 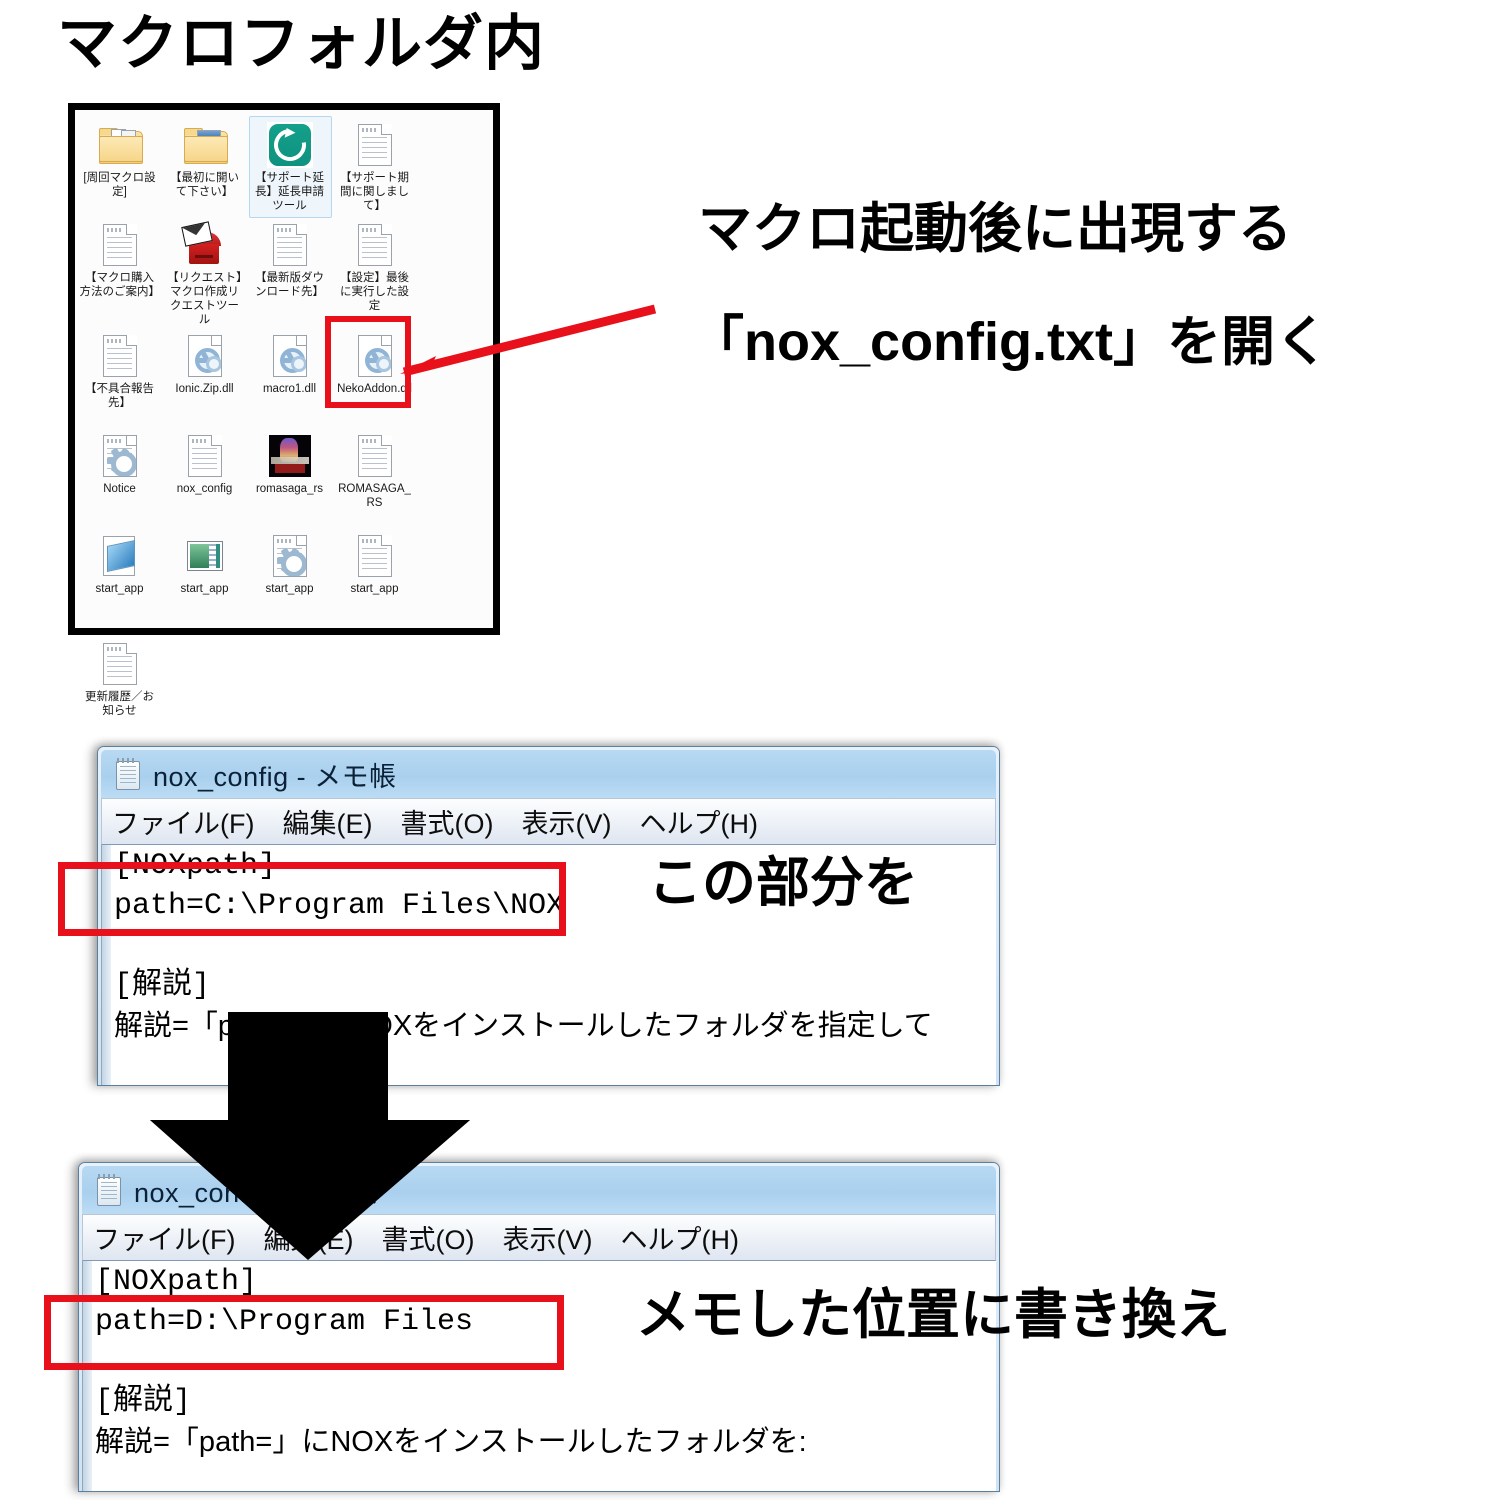 I want to click on list-item-label: 【マクロ購入方法のご案内】, so click(x=120, y=285).